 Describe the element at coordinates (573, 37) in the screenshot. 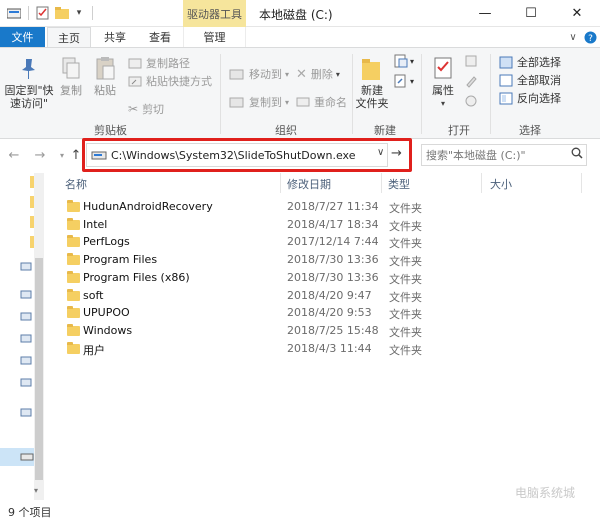

I see `ribbon-expand-icon: ∨` at that location.